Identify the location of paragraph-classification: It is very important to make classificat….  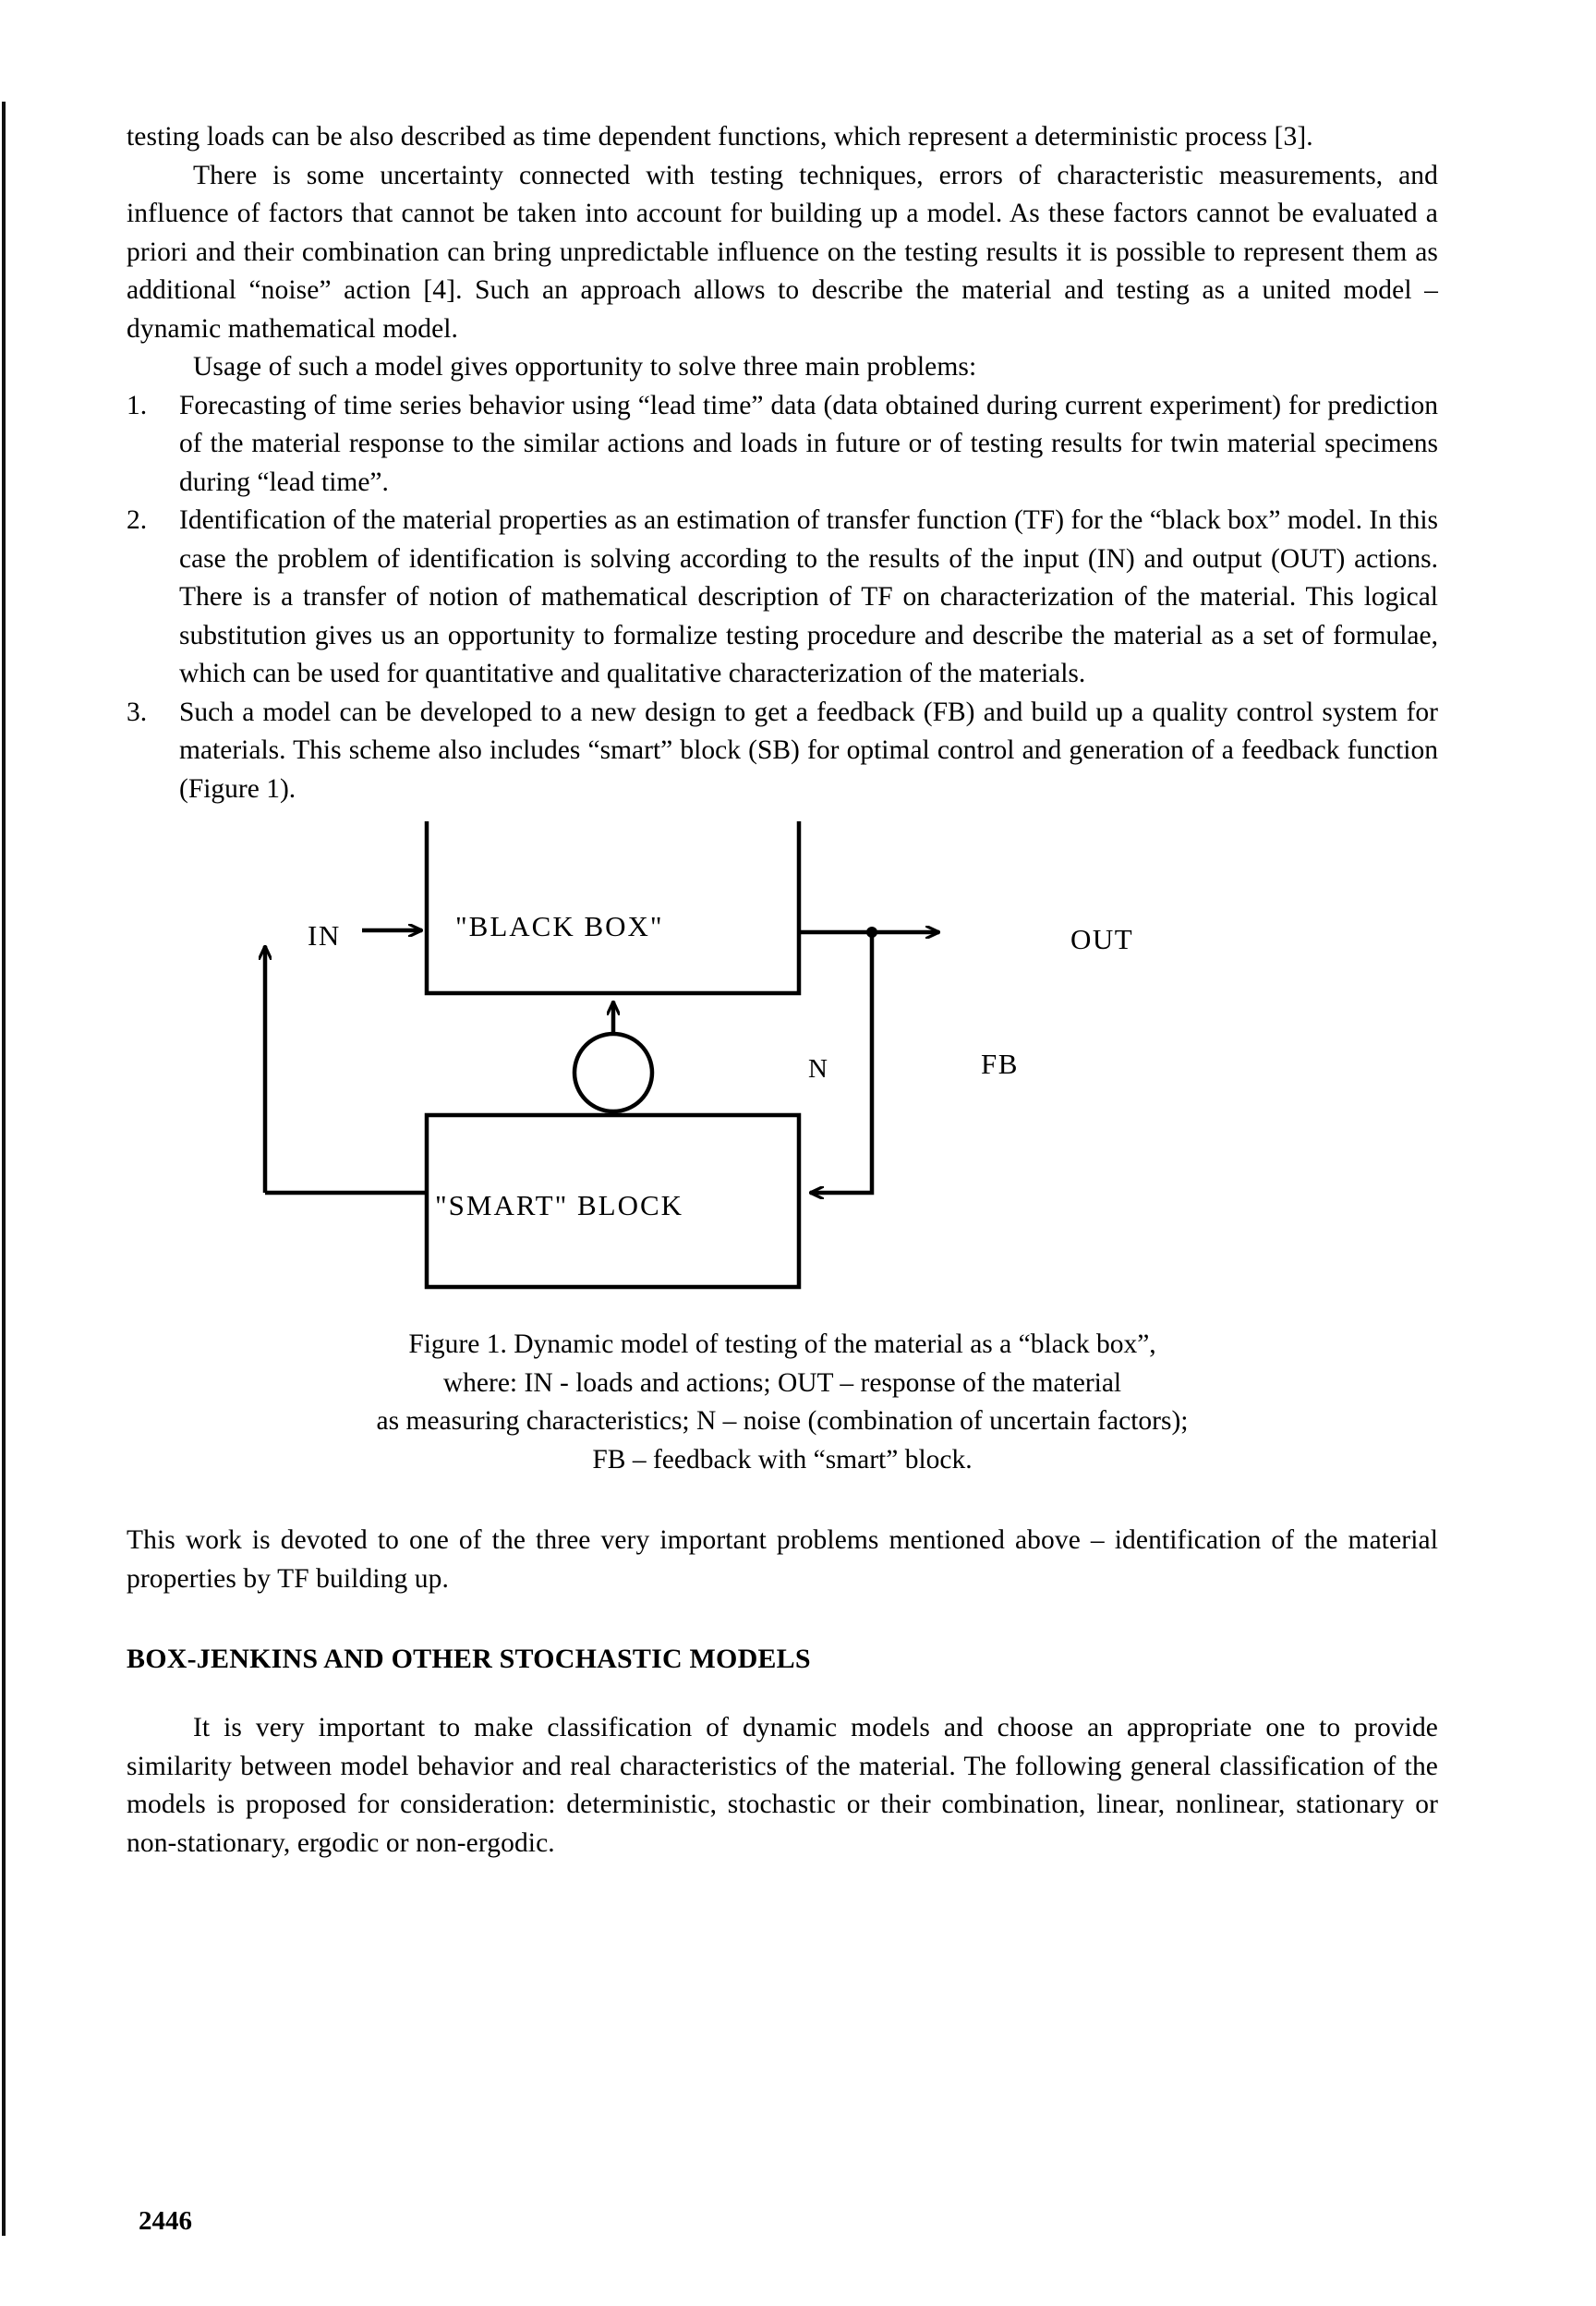
(782, 1785).